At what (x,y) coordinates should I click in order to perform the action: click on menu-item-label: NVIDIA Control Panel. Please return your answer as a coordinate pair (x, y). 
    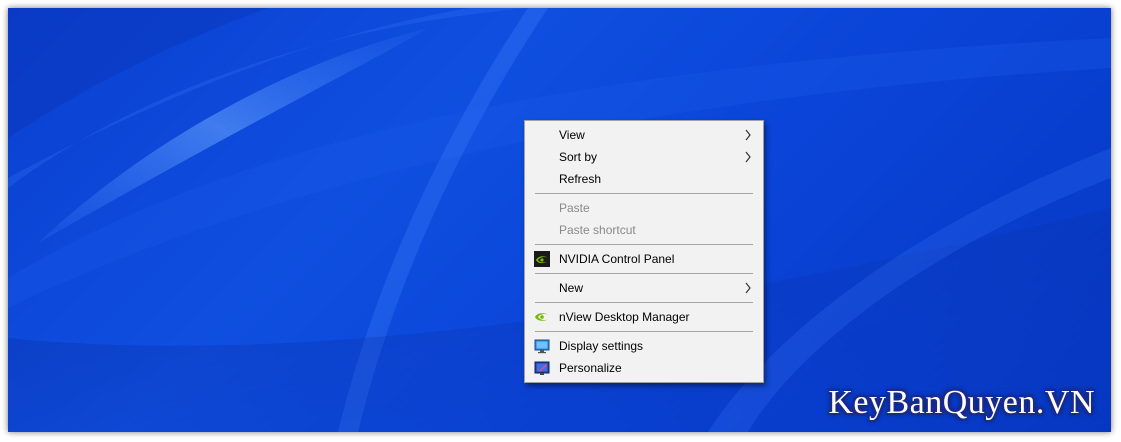
    Looking at the image, I should click on (617, 259).